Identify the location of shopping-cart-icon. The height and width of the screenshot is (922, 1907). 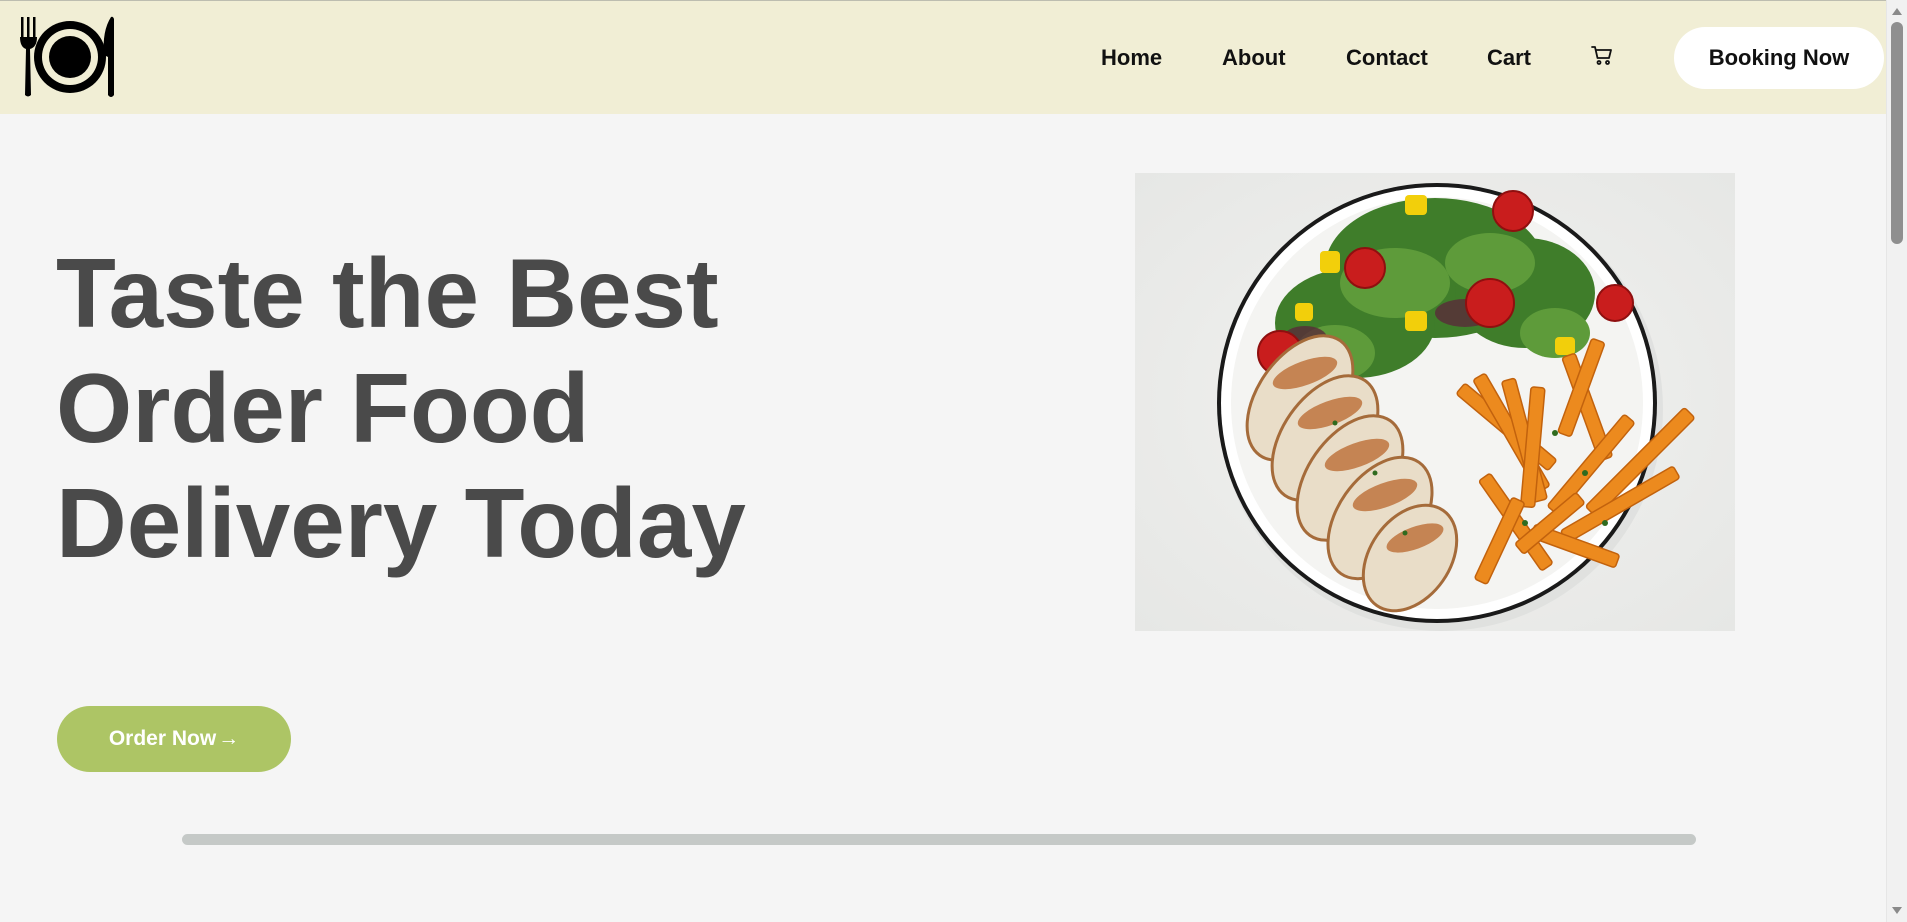
(1602, 55).